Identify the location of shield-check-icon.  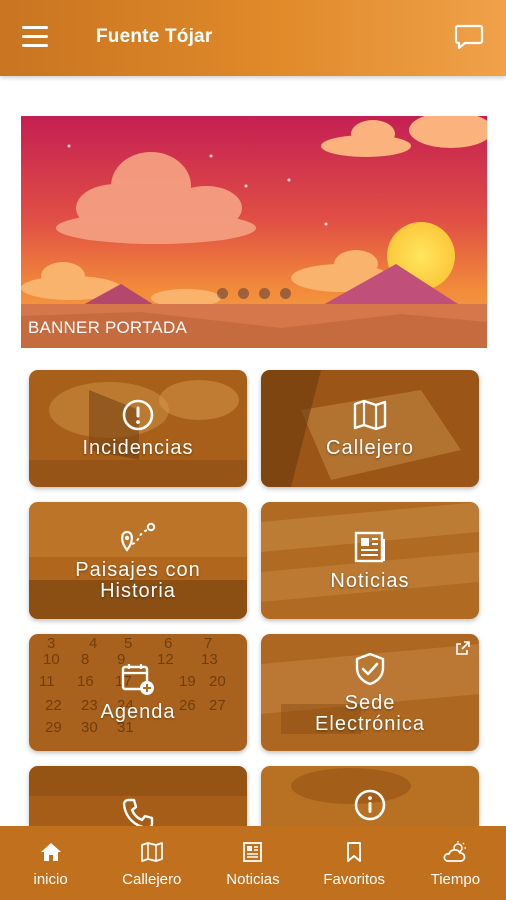
(370, 668).